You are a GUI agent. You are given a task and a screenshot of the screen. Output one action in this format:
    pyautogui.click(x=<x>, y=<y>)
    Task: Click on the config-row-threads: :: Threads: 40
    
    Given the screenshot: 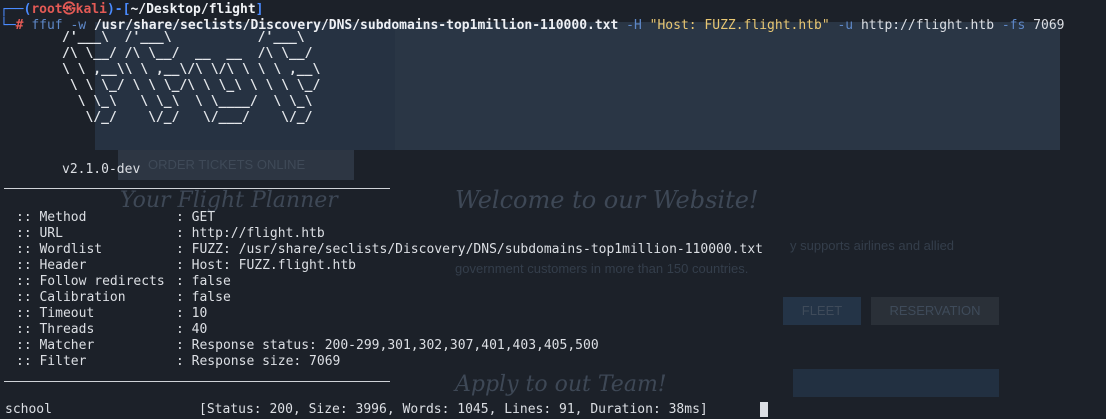 What is the action you would take?
    pyautogui.click(x=112, y=329)
    